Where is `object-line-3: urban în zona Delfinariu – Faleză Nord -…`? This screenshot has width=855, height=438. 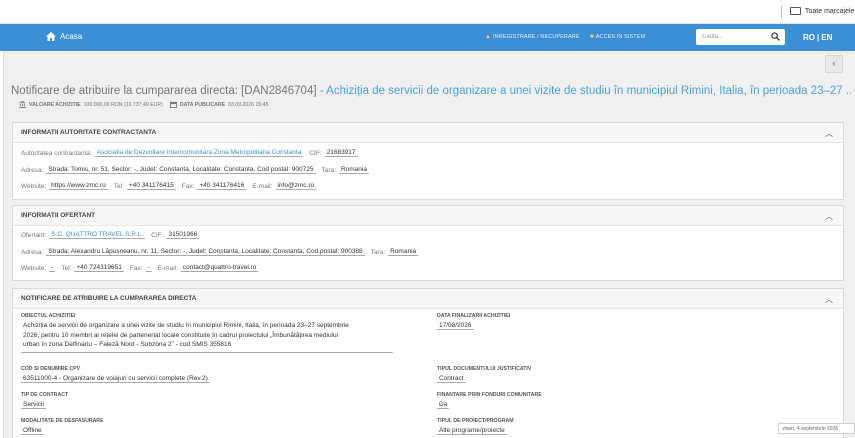
object-line-3: urban în zona Delfinariu – Faleză Nord -… is located at coordinates (127, 344).